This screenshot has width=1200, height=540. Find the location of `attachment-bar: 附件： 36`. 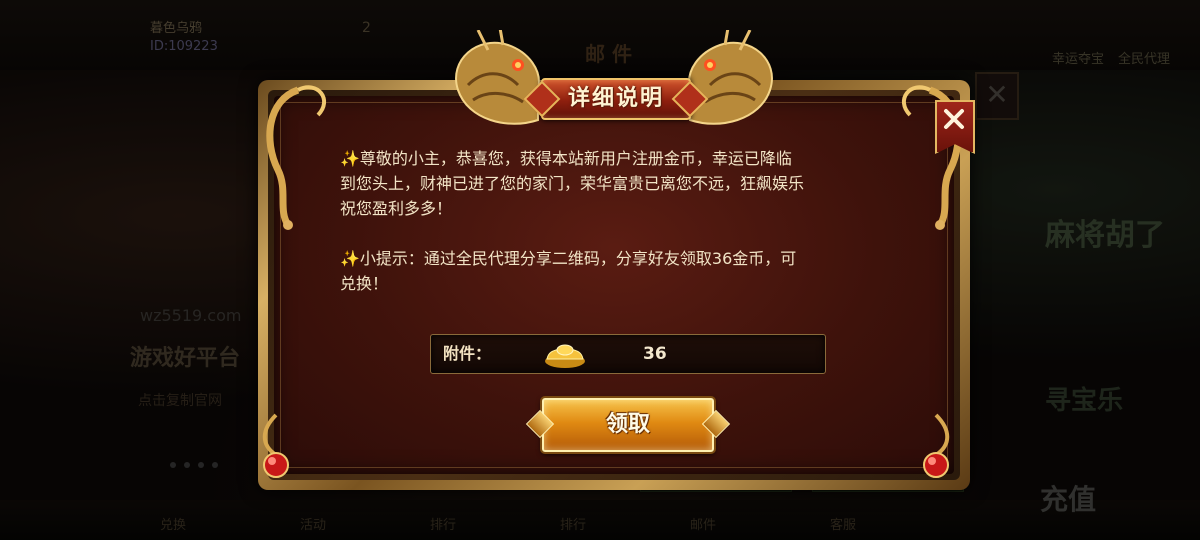

attachment-bar: 附件： 36 is located at coordinates (628, 354).